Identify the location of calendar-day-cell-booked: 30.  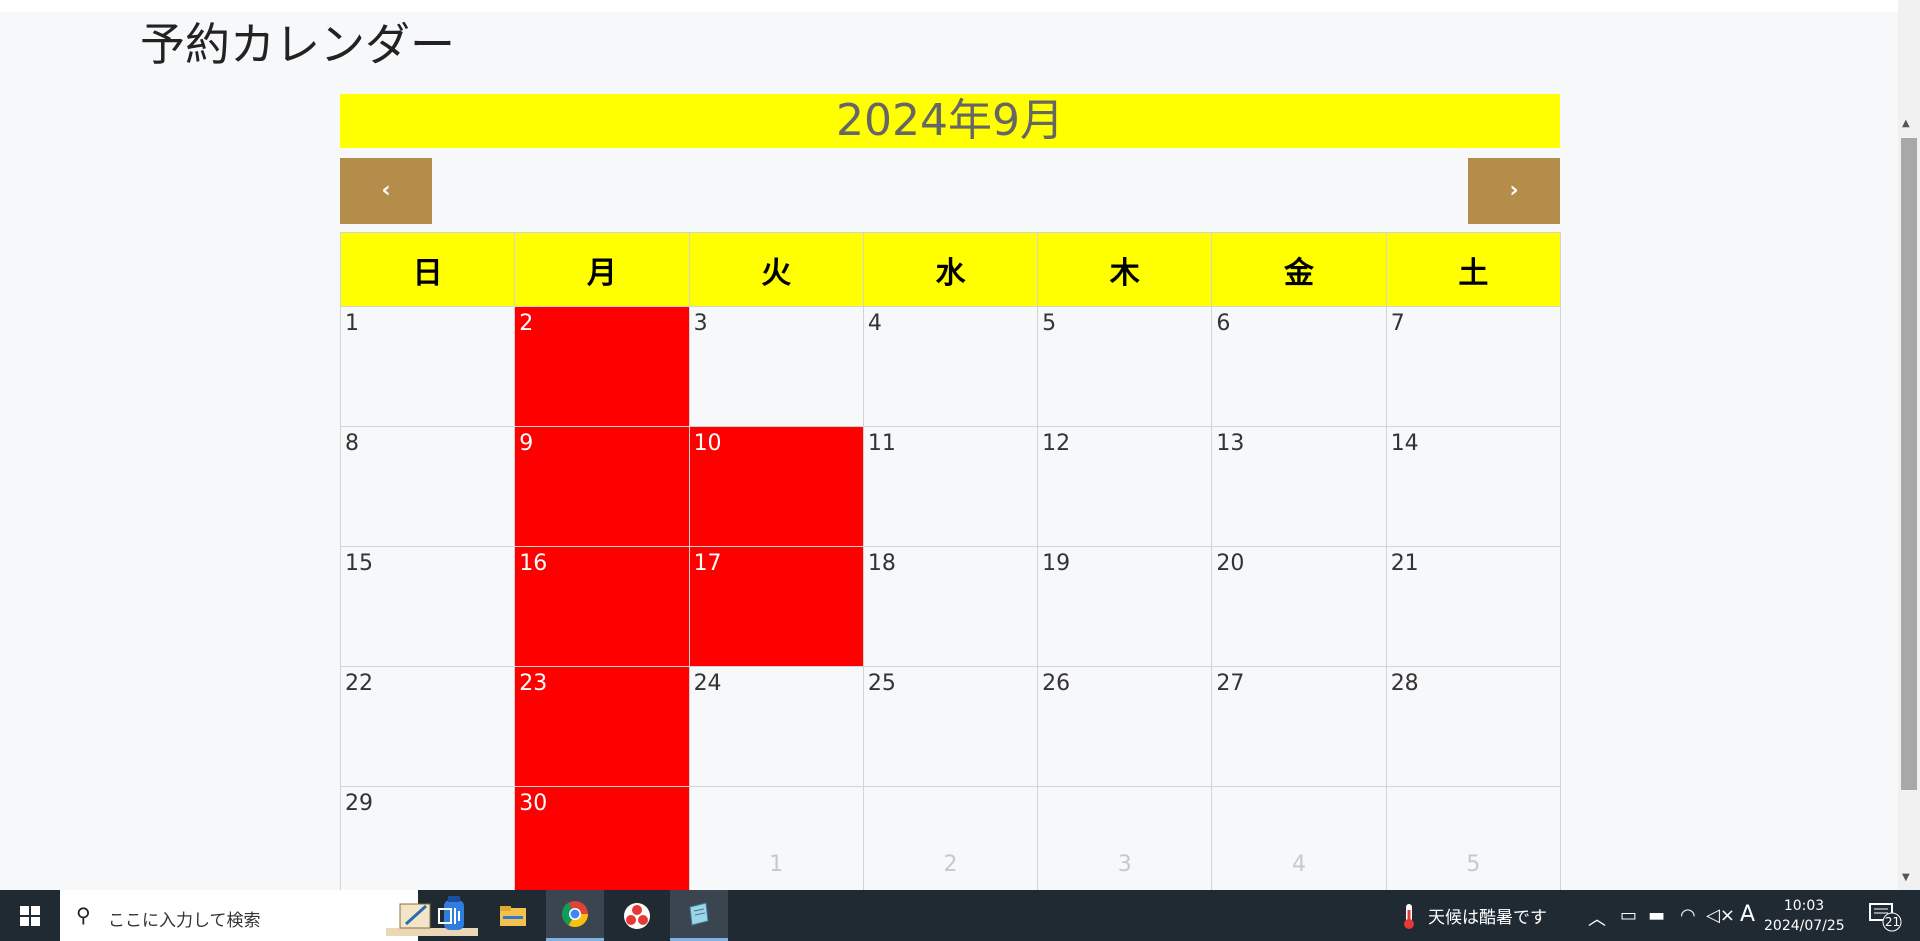
(602, 846).